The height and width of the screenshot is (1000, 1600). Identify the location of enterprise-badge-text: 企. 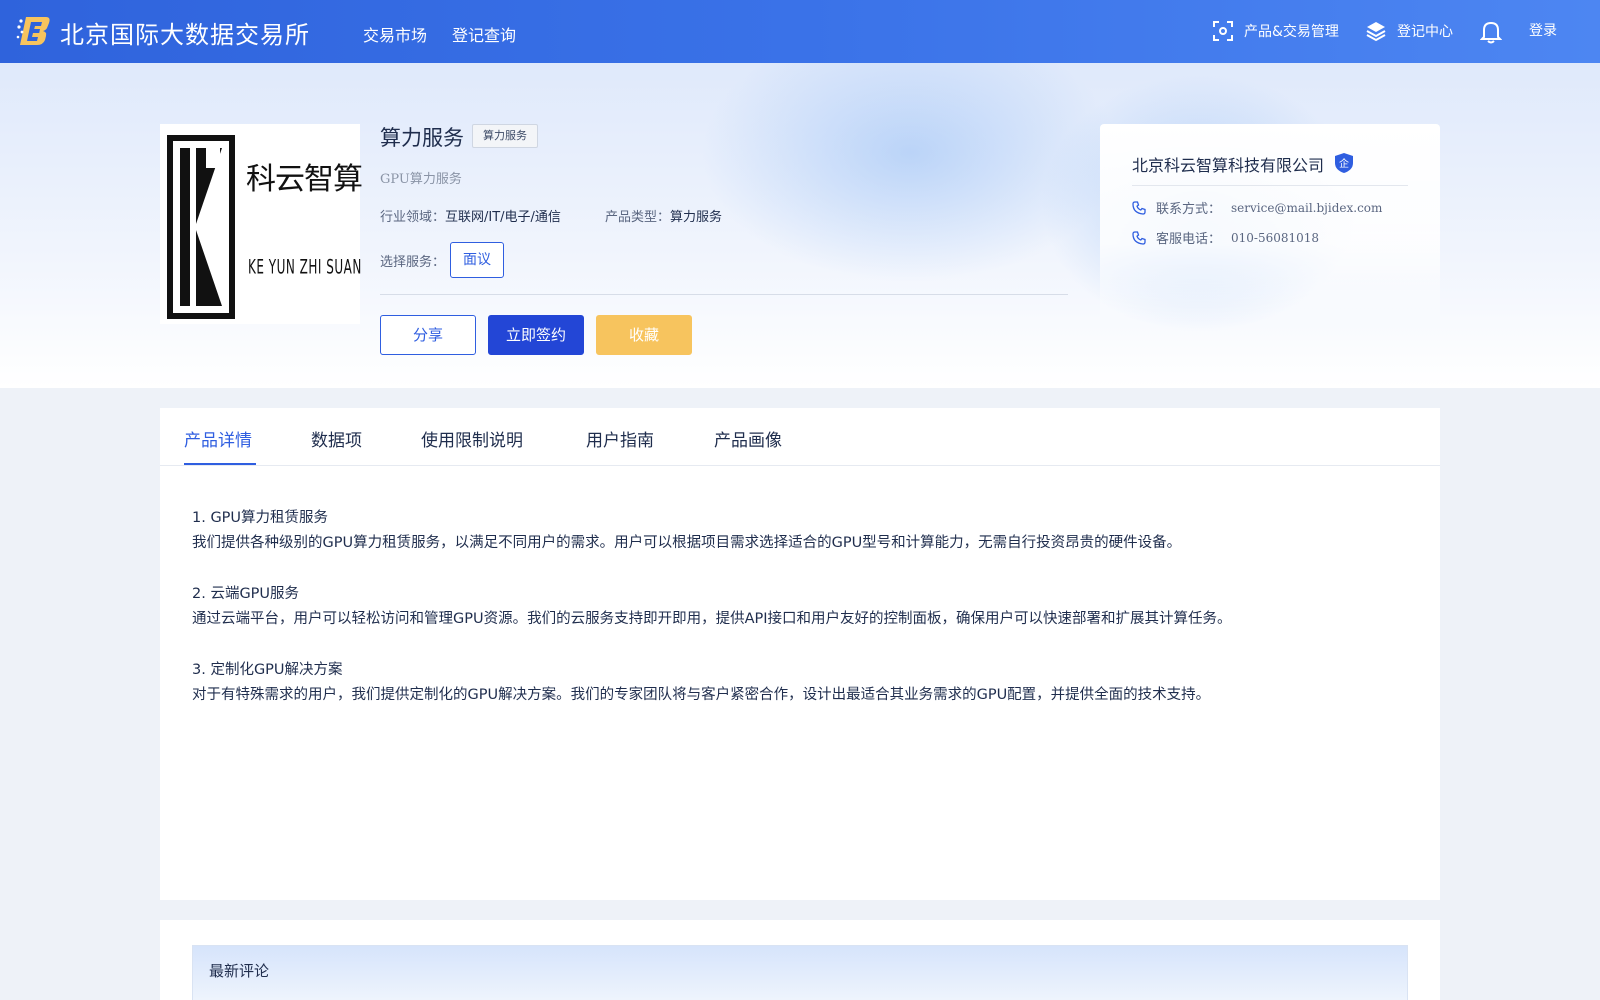
(1344, 163).